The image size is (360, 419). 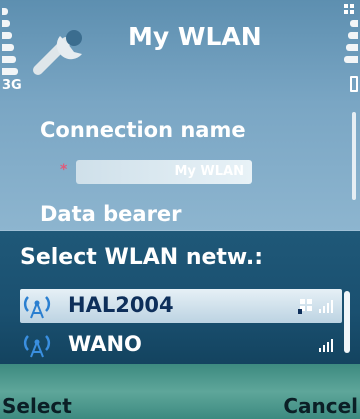 I want to click on popup-title: Select WLAN netw.:, so click(x=141, y=257).